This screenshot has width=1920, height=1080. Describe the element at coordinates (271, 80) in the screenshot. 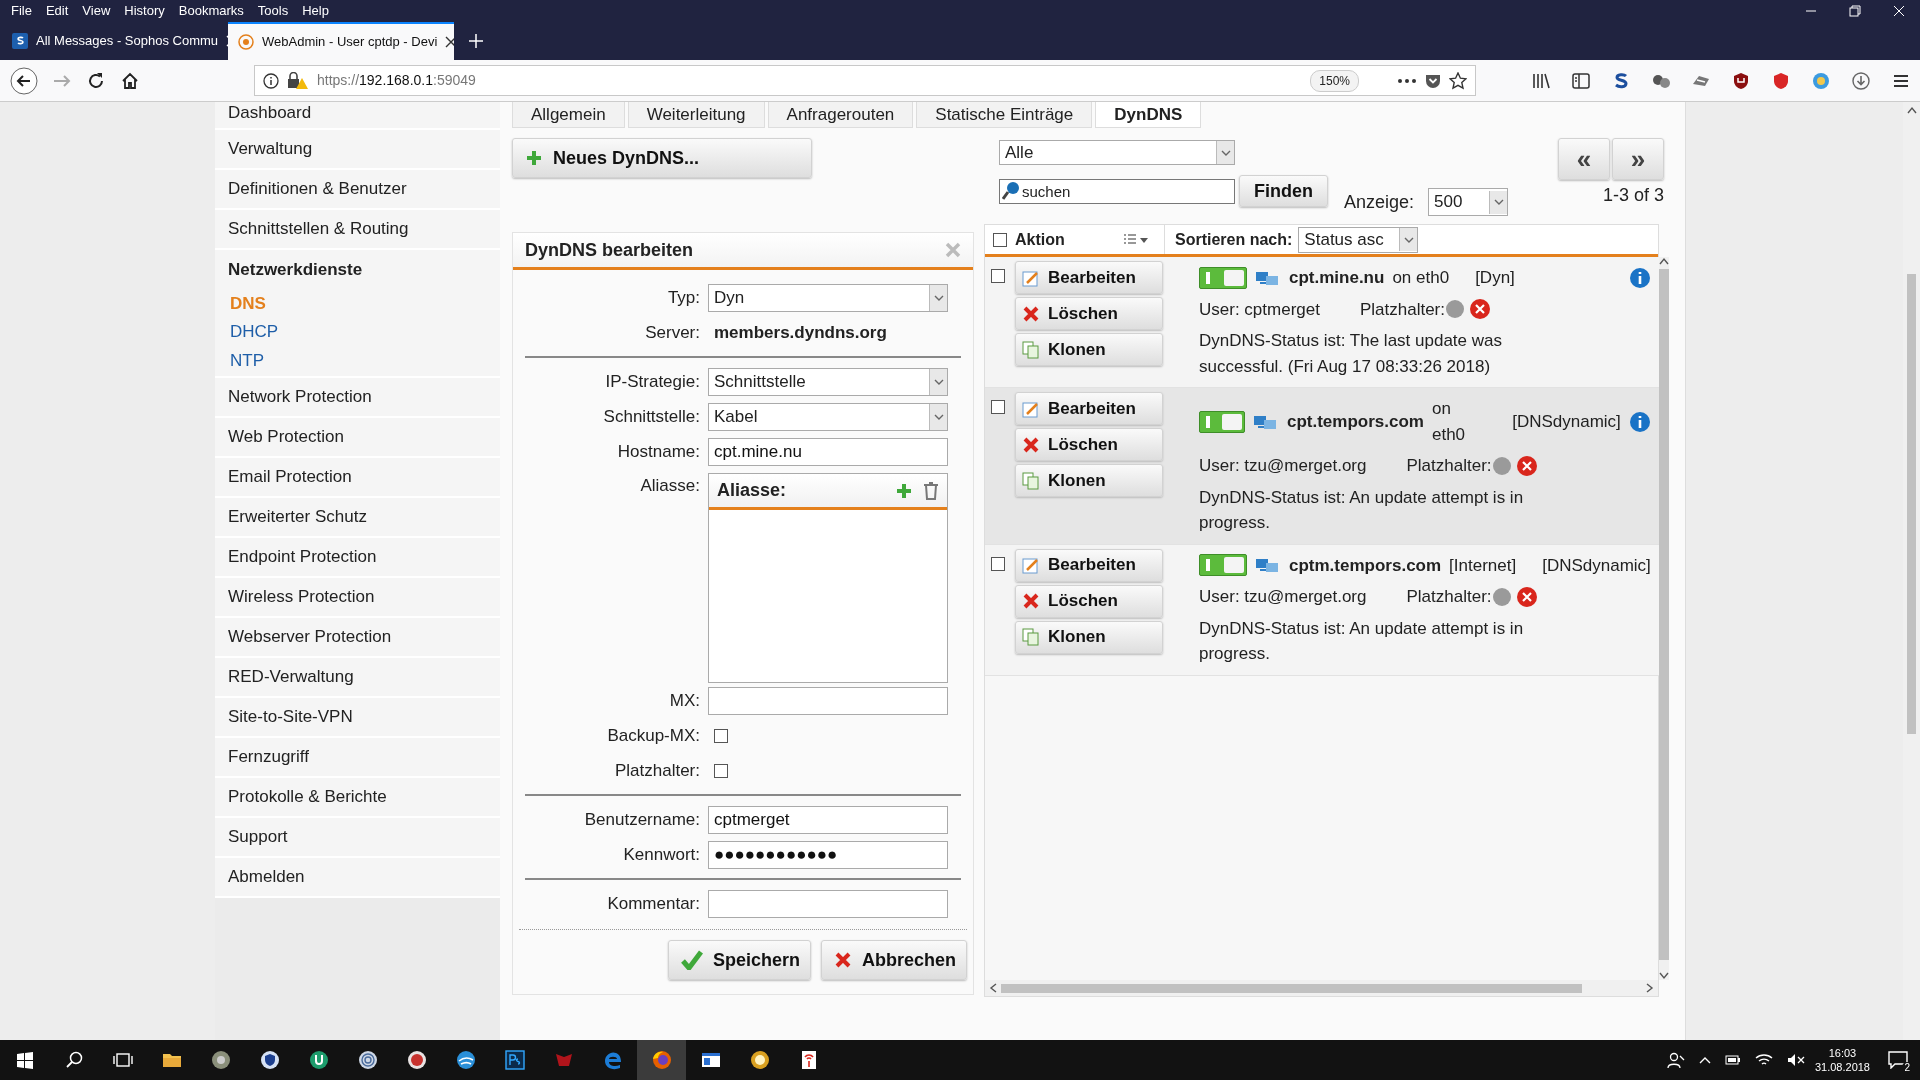

I see `info-icon` at that location.